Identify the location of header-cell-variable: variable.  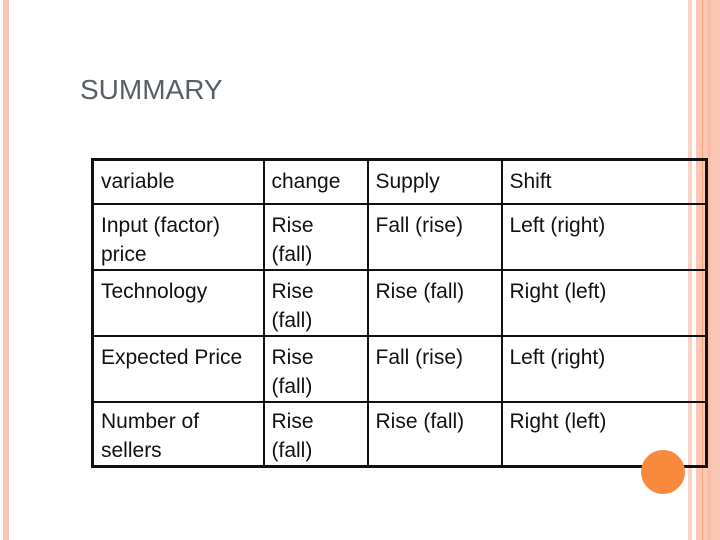
(178, 181).